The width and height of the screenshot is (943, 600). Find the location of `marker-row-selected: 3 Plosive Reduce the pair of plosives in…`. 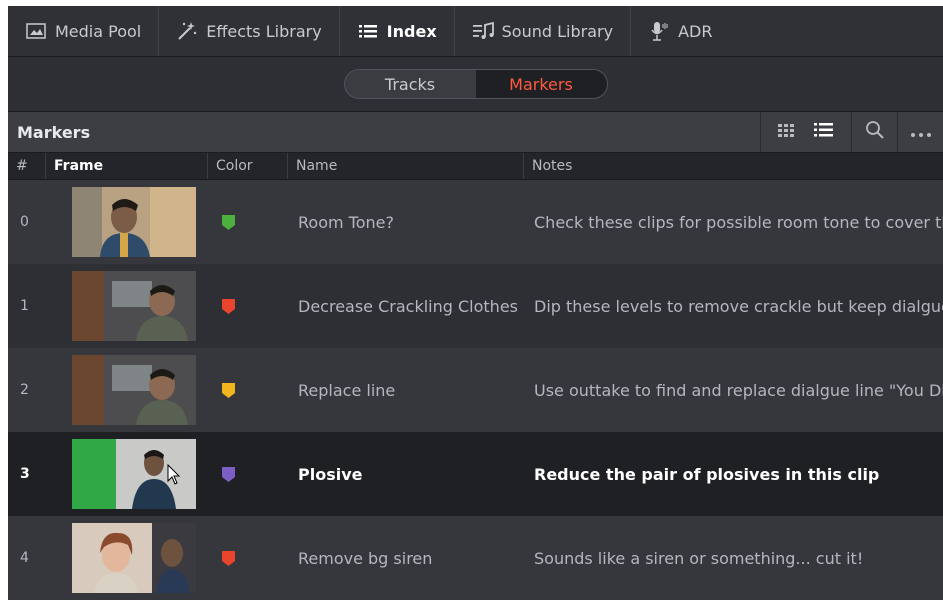

marker-row-selected: 3 Plosive Reduce the pair of plosives in… is located at coordinates (475, 474).